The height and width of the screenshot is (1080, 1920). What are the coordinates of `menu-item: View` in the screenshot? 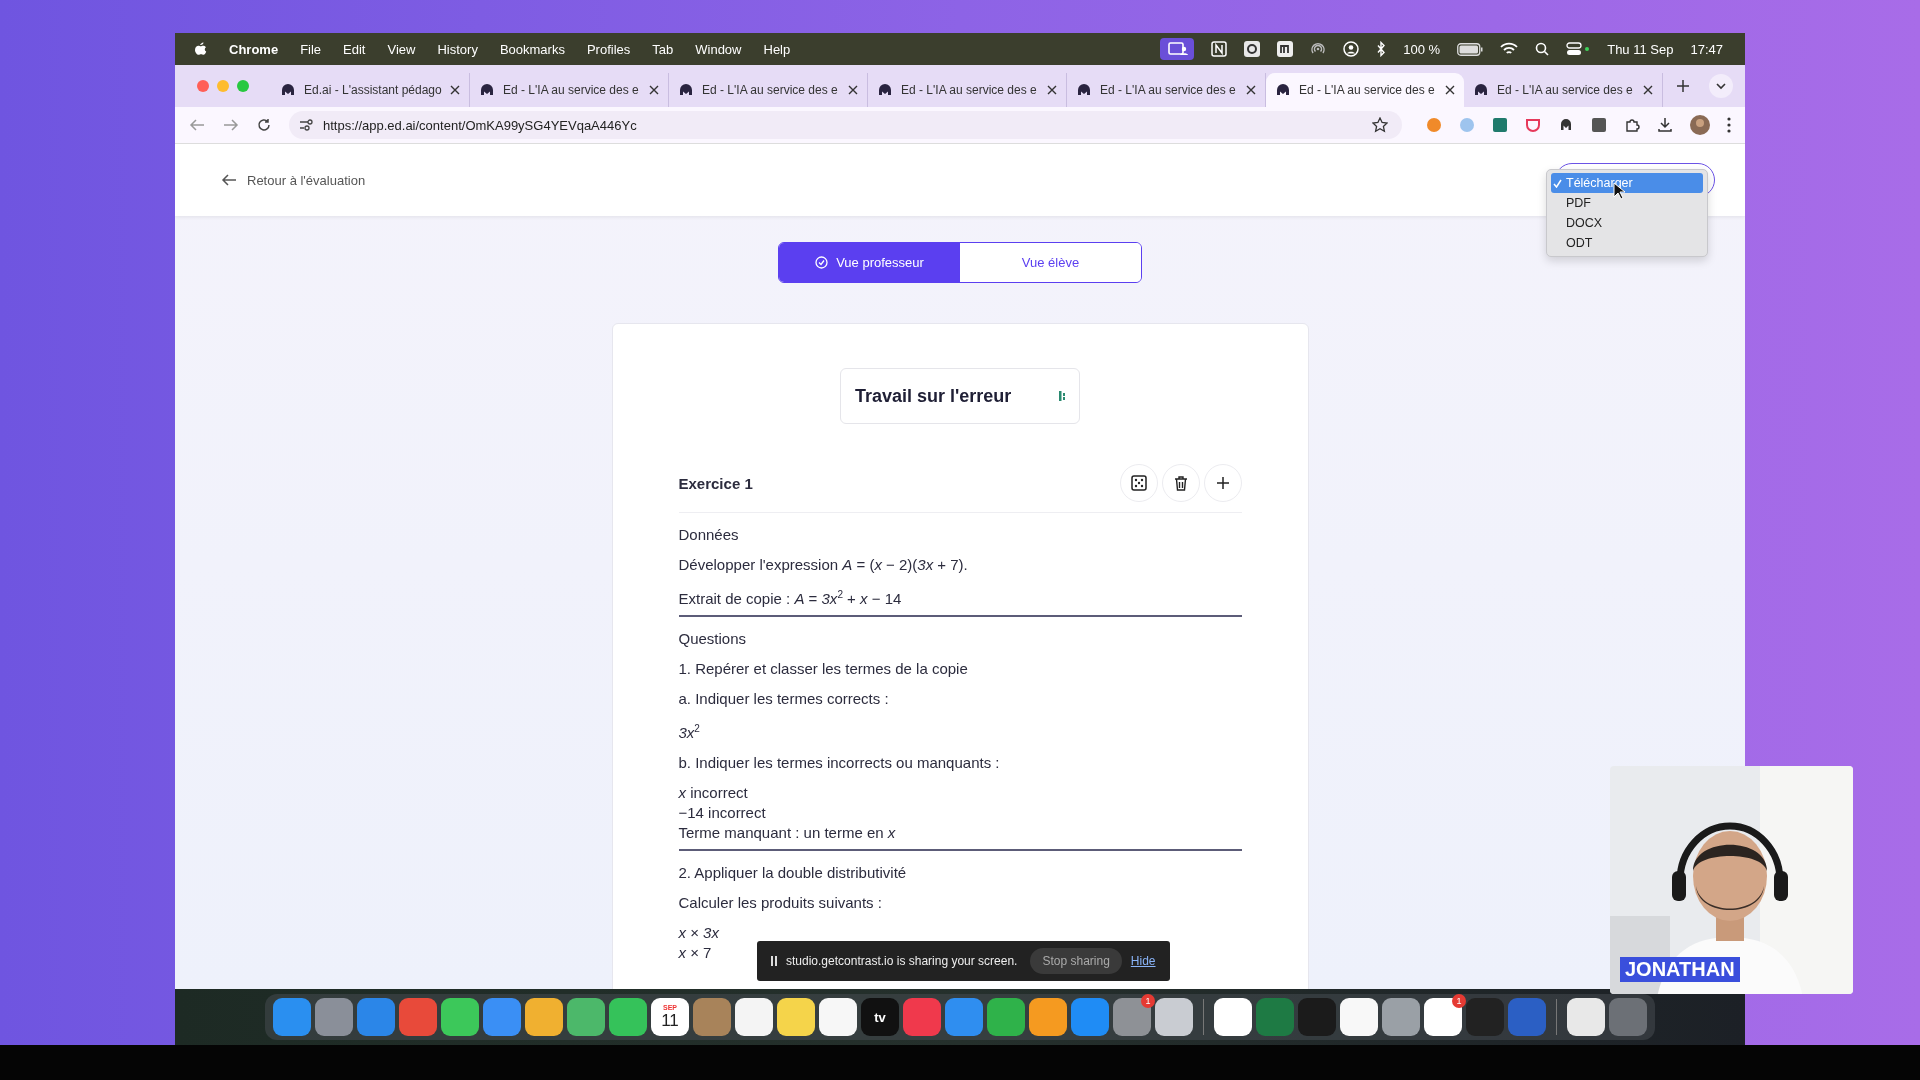 It's located at (401, 49).